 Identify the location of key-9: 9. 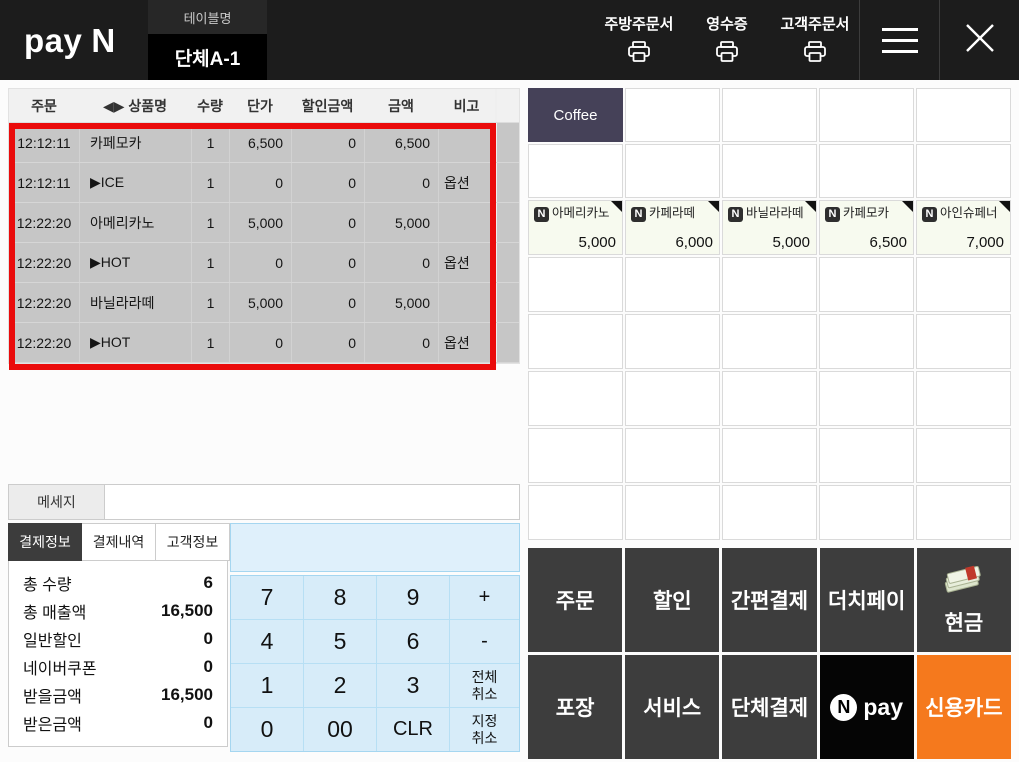
(413, 597).